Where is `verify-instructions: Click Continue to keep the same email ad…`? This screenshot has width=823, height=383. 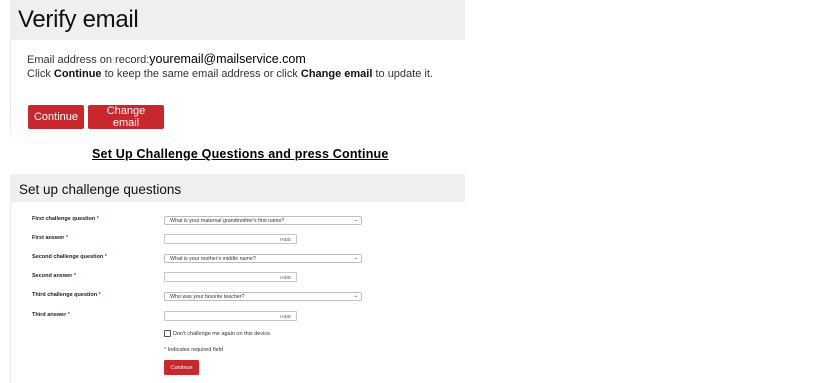 verify-instructions: Click Continue to keep the same email ad… is located at coordinates (230, 74).